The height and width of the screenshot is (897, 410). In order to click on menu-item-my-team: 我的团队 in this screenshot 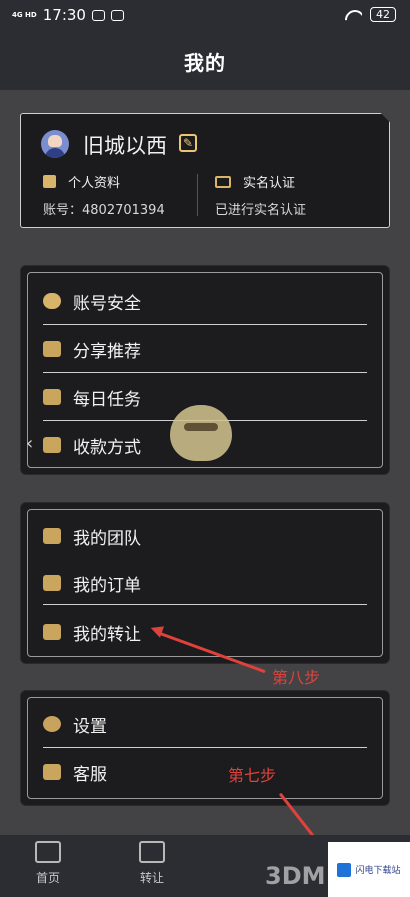, I will do `click(205, 536)`.